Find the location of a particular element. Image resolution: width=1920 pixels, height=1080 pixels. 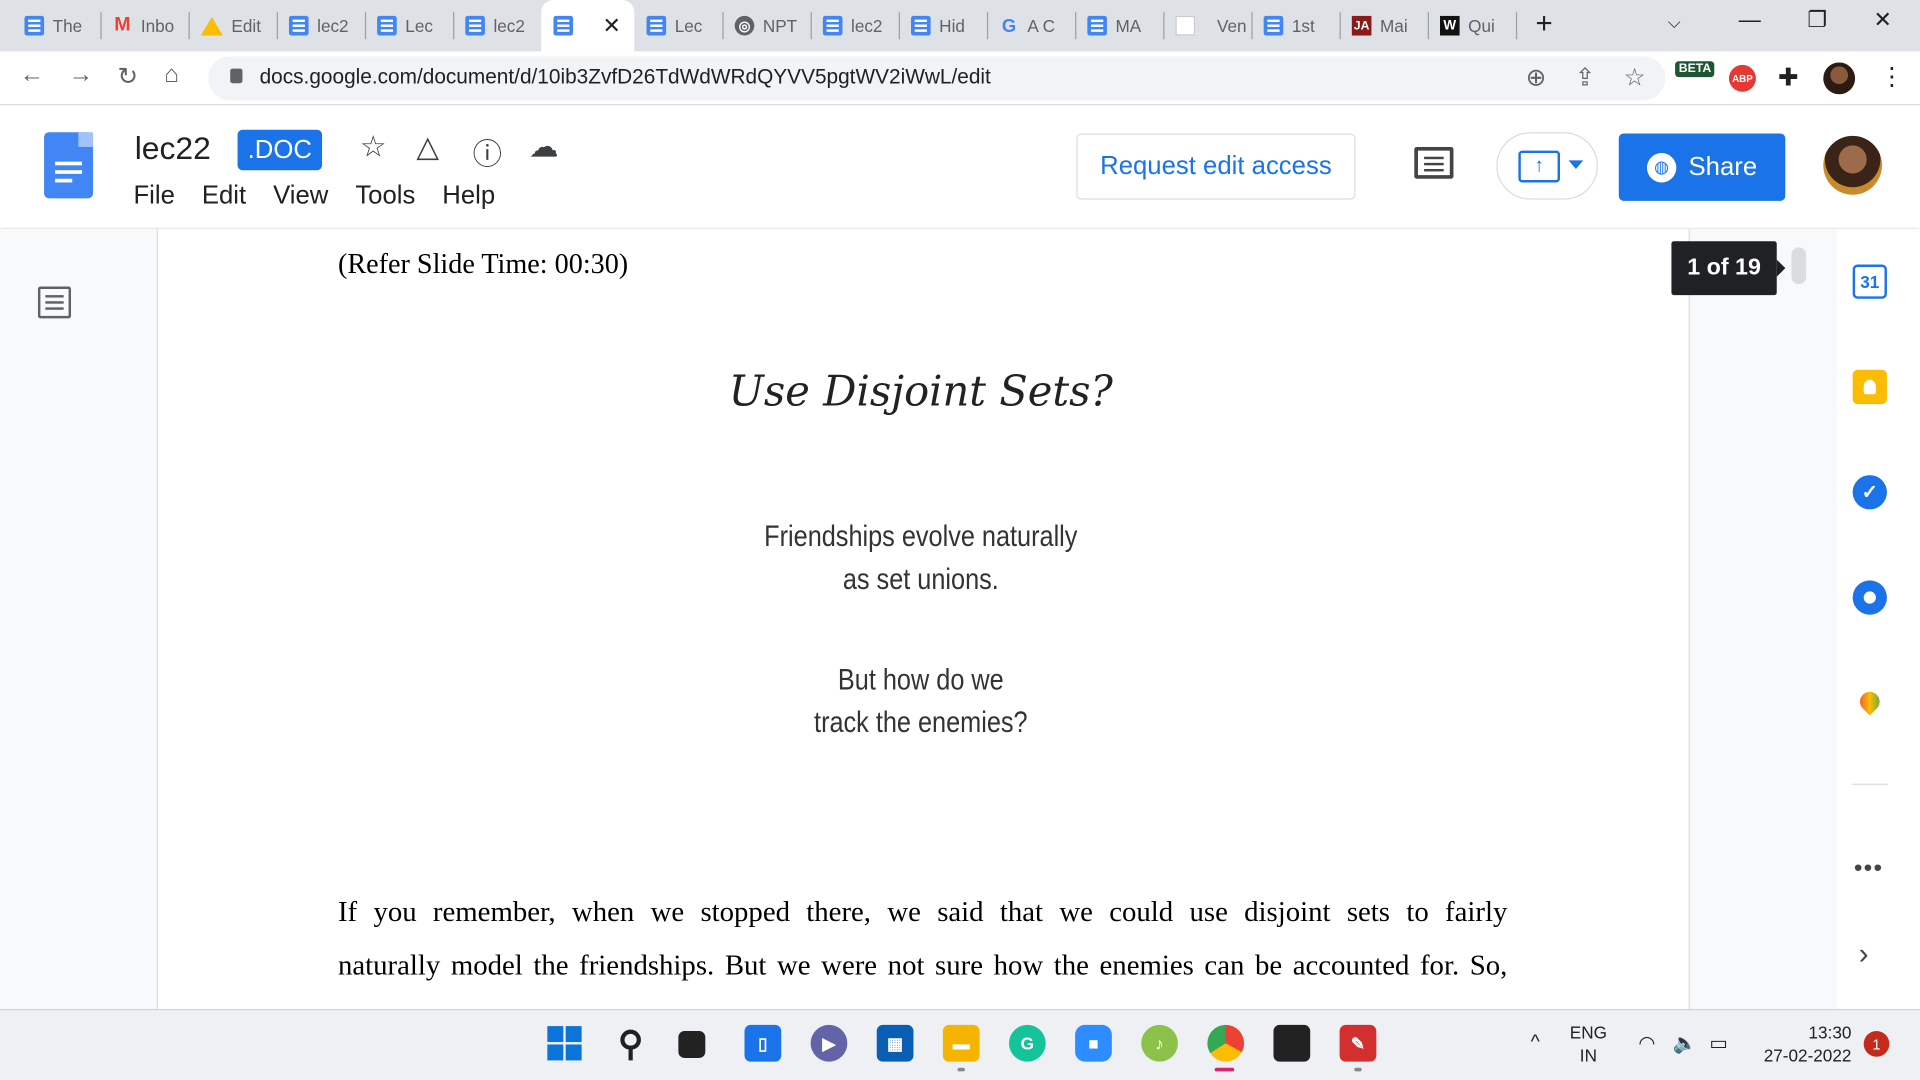

app-icon: ♪ is located at coordinates (1159, 1043).